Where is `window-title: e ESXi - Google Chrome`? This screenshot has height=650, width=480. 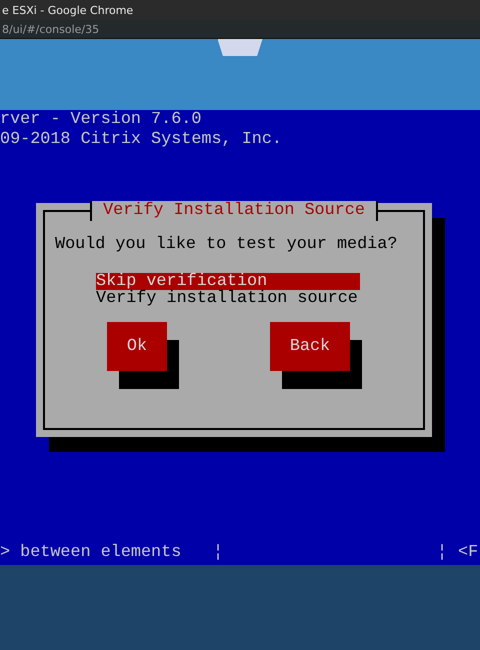
window-title: e ESXi - Google Chrome is located at coordinates (67, 10).